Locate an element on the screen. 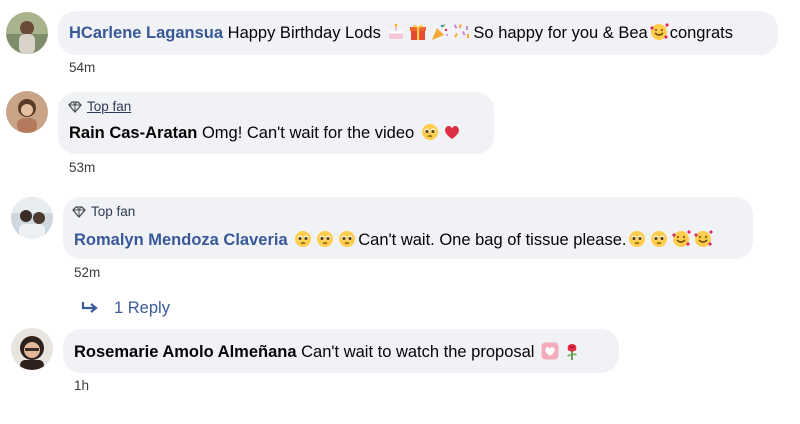 The width and height of the screenshot is (800, 424). comment-author: Rosemarie Amolo Almeñana is located at coordinates (185, 352).